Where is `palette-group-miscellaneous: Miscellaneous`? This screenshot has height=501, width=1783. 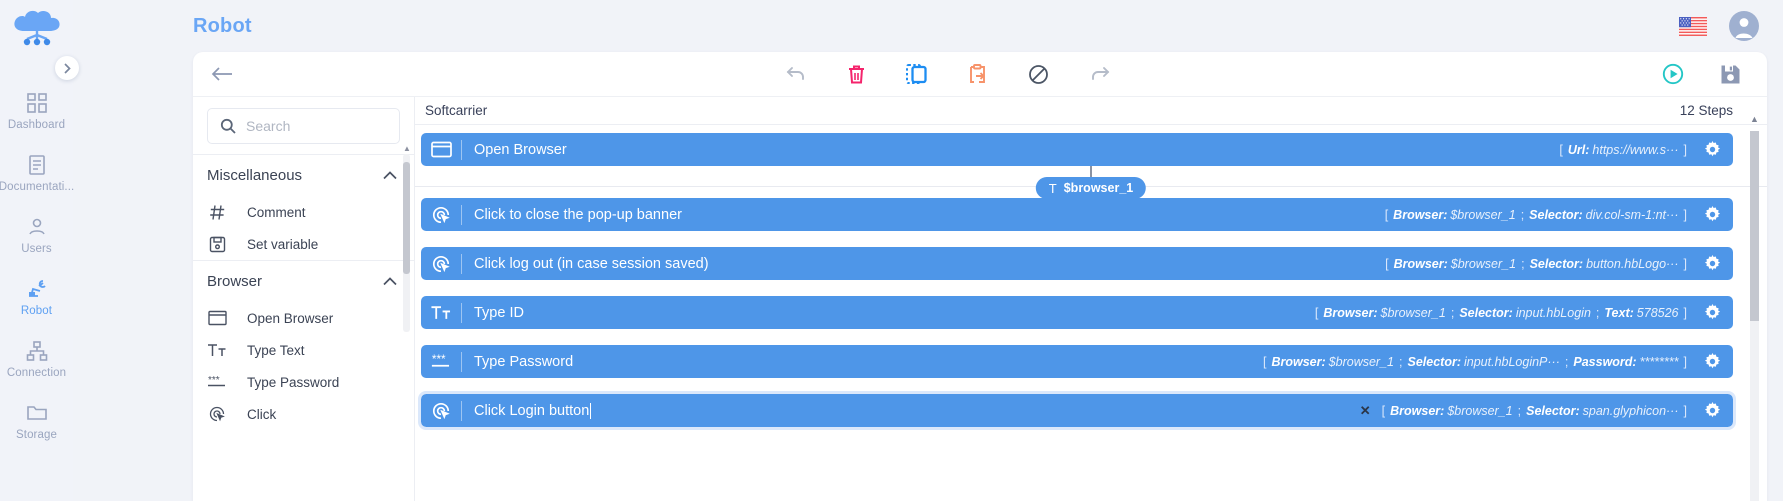
palette-group-miscellaneous: Miscellaneous is located at coordinates (303, 175).